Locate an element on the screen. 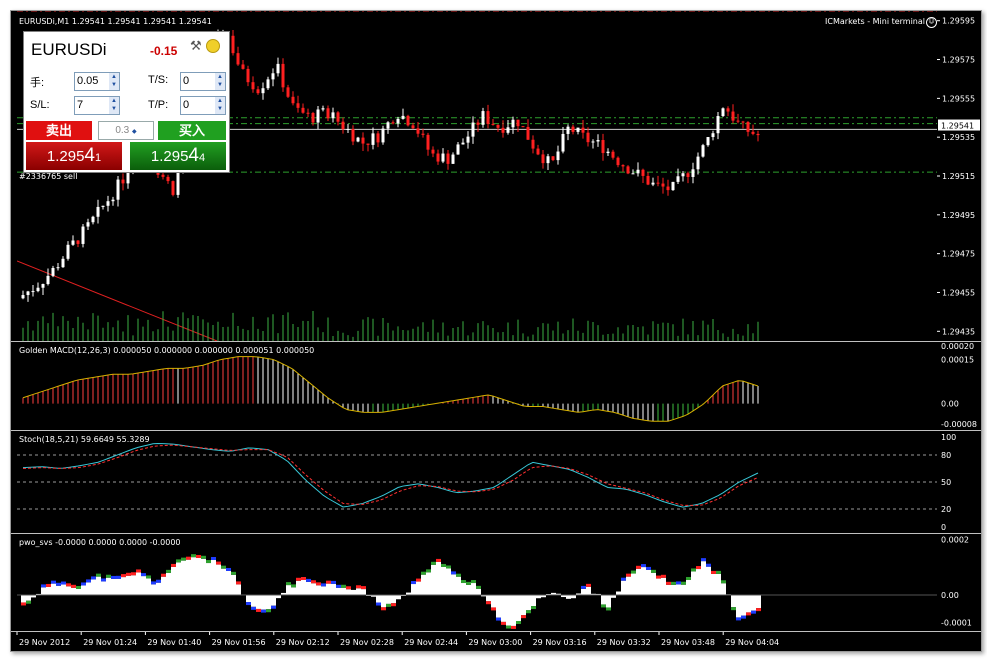 The width and height of the screenshot is (987, 660). stoch-tick-label: 50 is located at coordinates (946, 482).